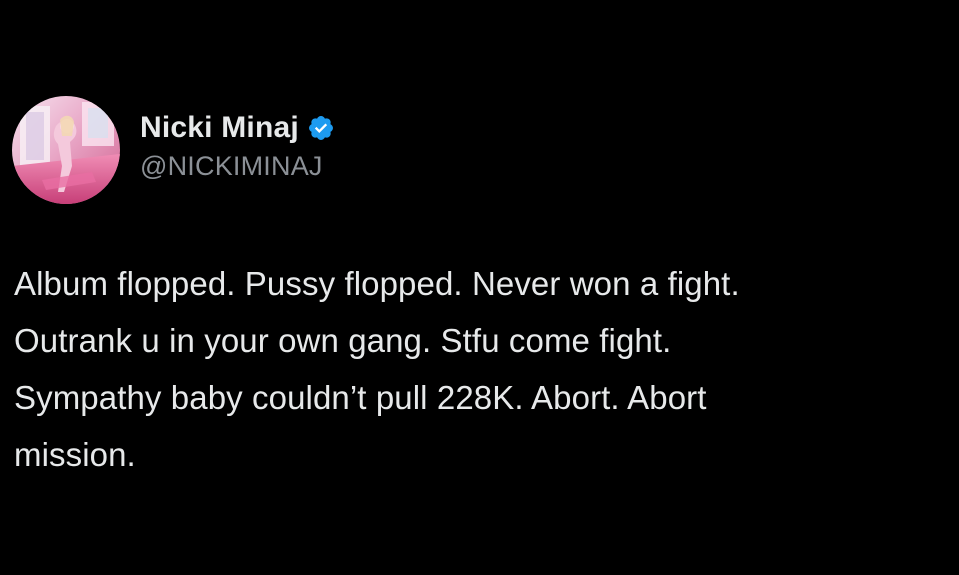 This screenshot has height=575, width=959. What do you see at coordinates (75, 454) in the screenshot?
I see `tweet-text-line: mission.` at bounding box center [75, 454].